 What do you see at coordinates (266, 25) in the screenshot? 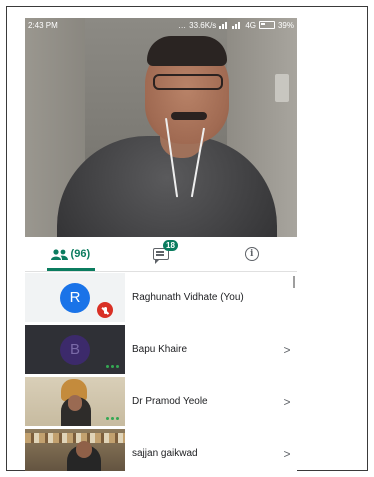
I see `battery-icon` at bounding box center [266, 25].